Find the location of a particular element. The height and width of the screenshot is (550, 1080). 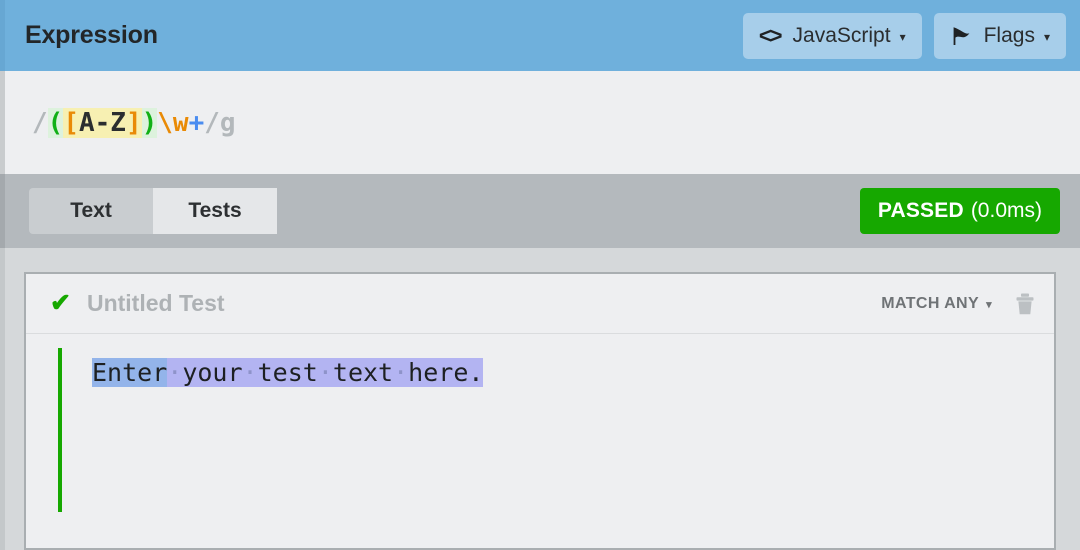

flag-icon is located at coordinates (961, 36).